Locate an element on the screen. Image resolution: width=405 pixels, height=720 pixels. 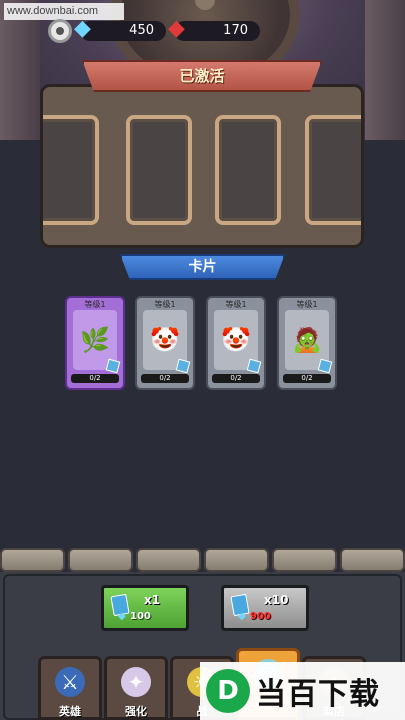
card-1: 等级1 🌿 0/2 is located at coordinates (95, 343).